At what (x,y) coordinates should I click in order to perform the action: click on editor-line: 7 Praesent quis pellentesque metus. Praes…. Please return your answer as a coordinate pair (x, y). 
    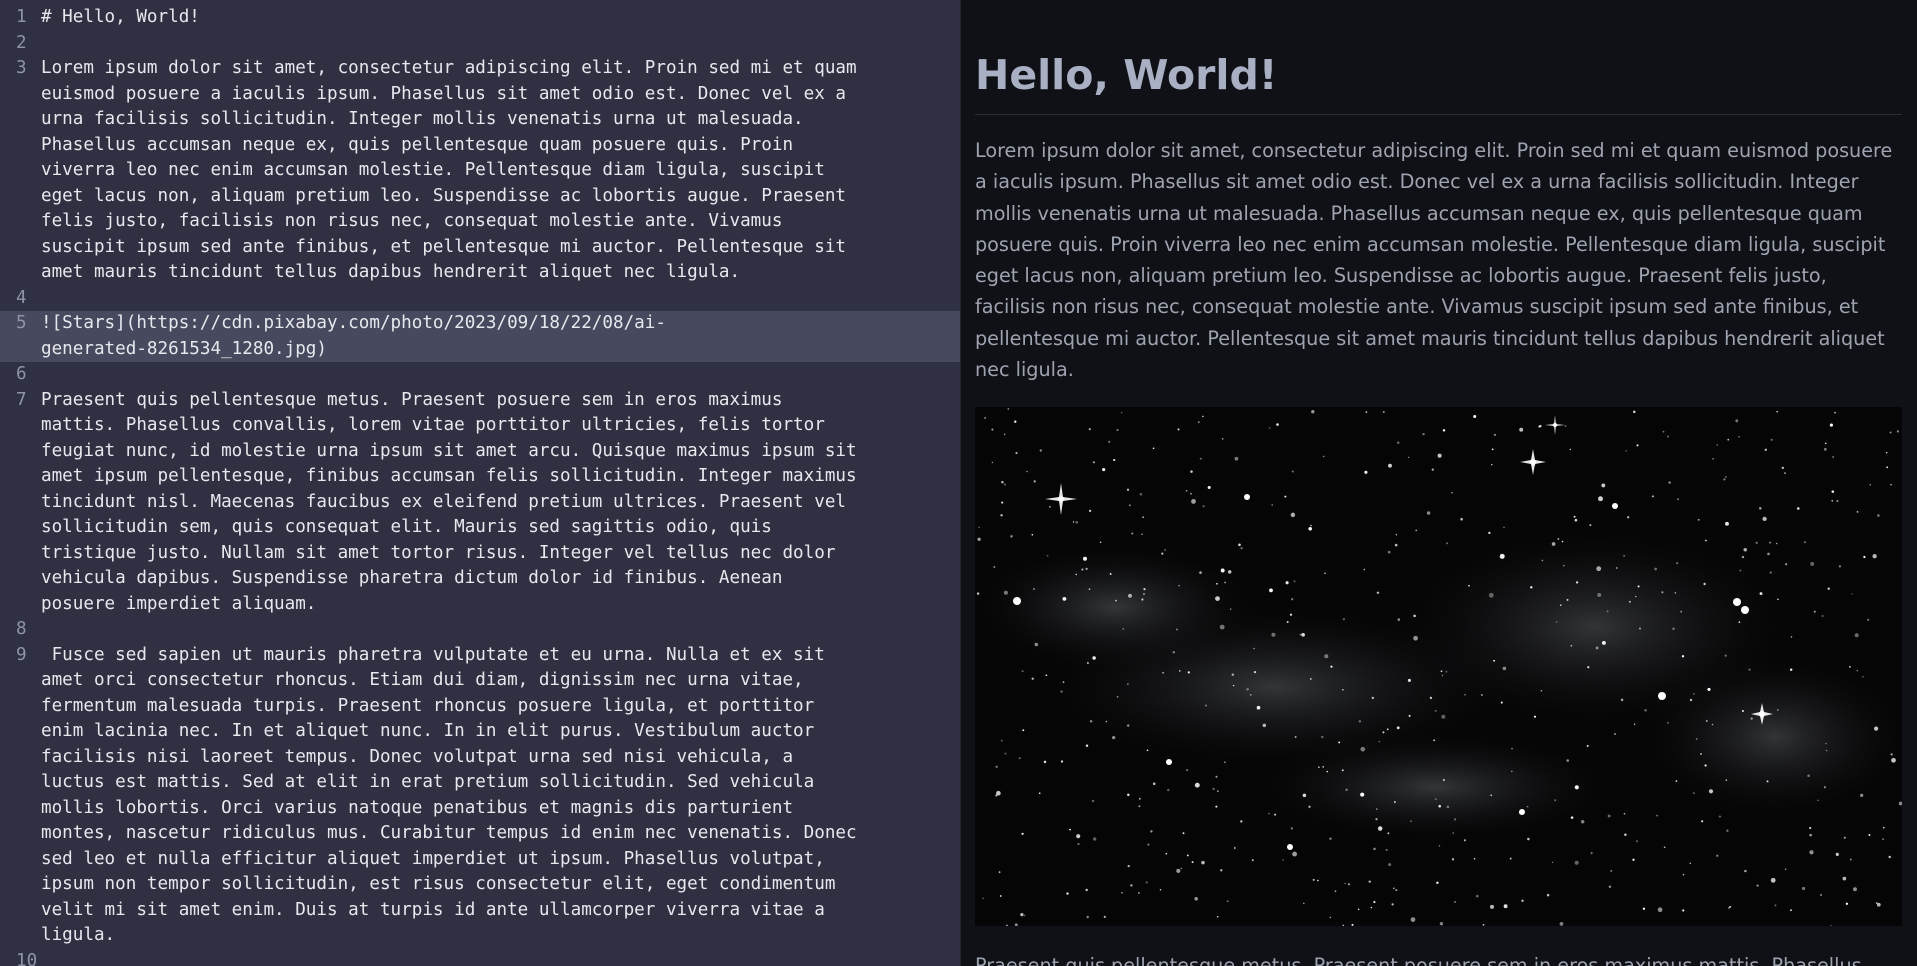
    Looking at the image, I should click on (480, 503).